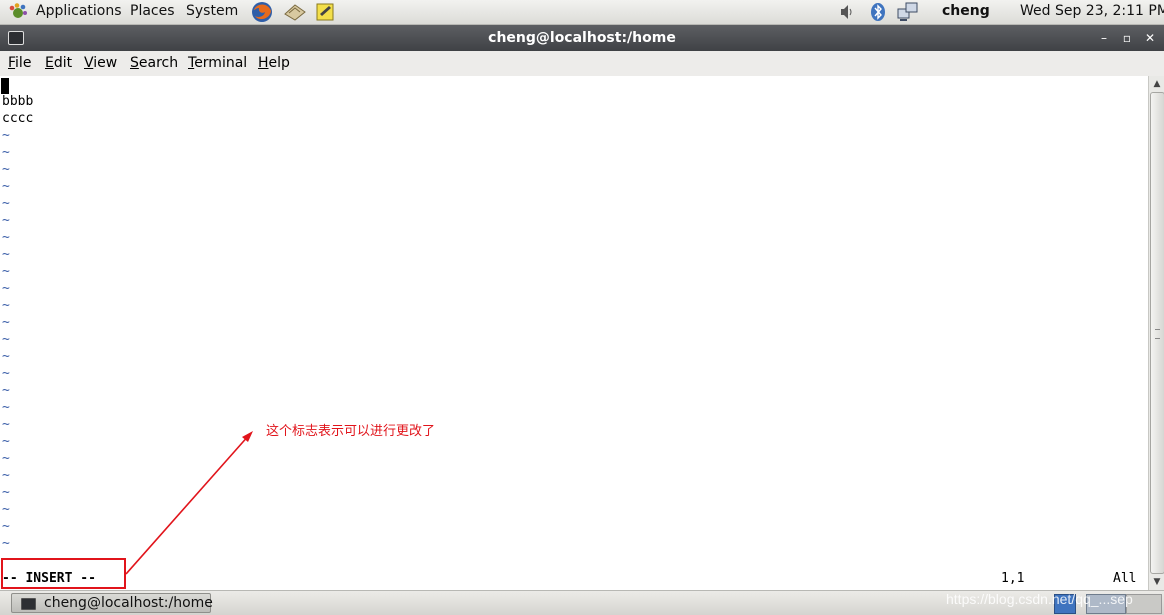 The height and width of the screenshot is (615, 1164). What do you see at coordinates (1039, 599) in the screenshot?
I see `watermark: https://blog.csdn.net/qq_...sep` at bounding box center [1039, 599].